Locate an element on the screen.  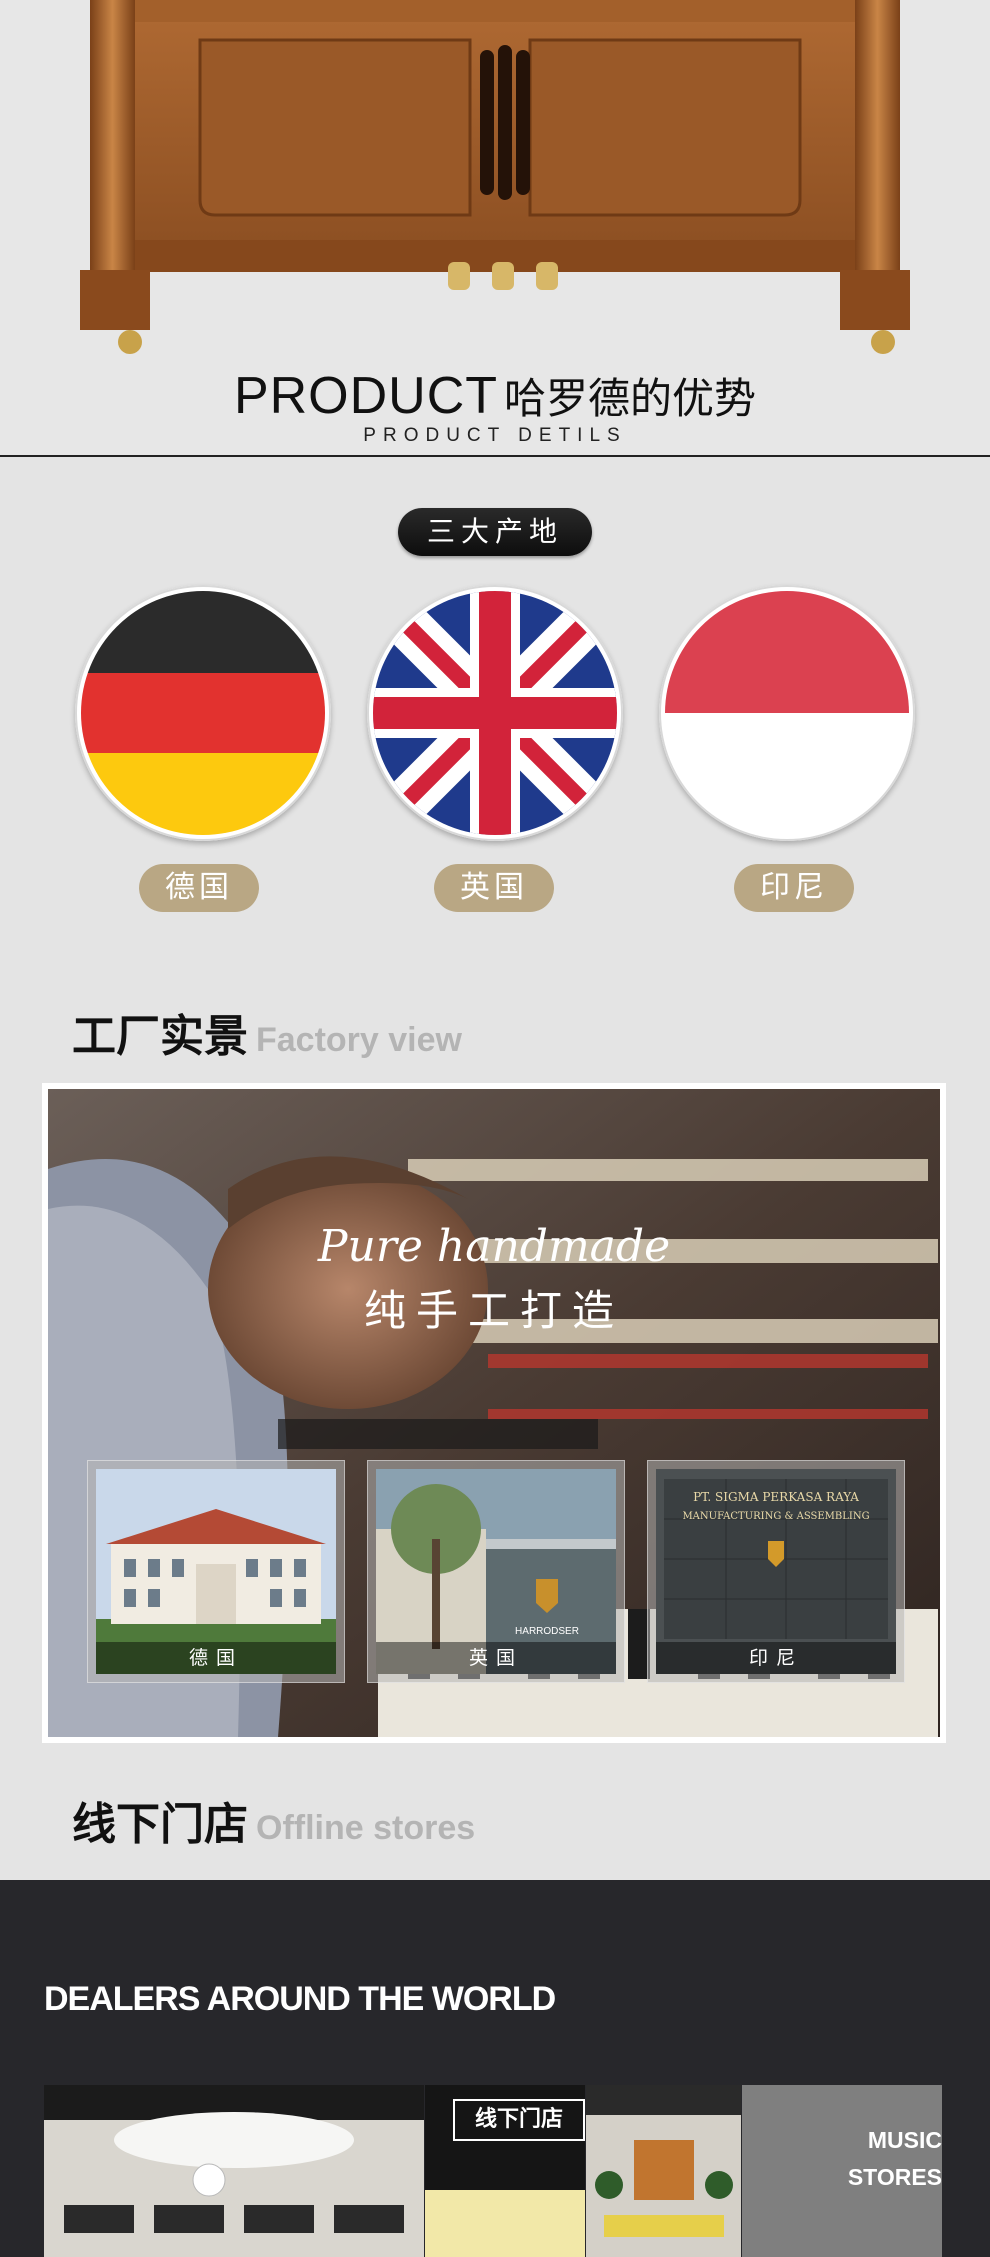
factory-heading: 工厂实景 Factory view is located at coordinates (267, 1032).